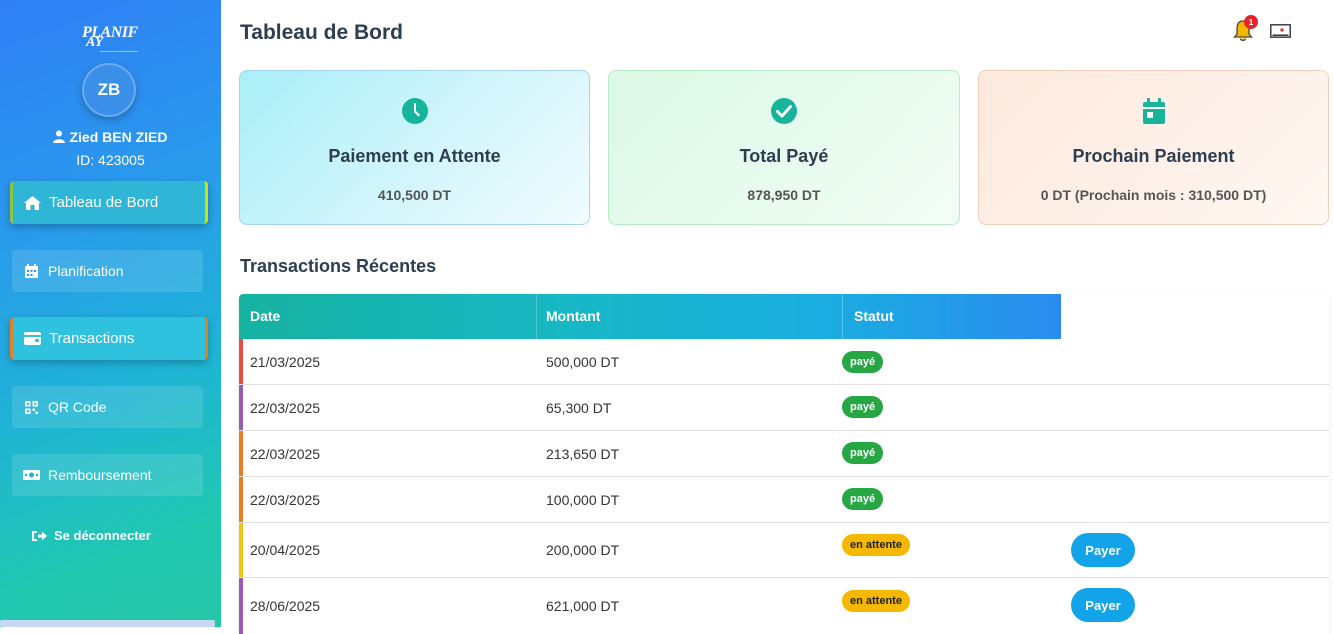  I want to click on screen-icon, so click(1280, 31).